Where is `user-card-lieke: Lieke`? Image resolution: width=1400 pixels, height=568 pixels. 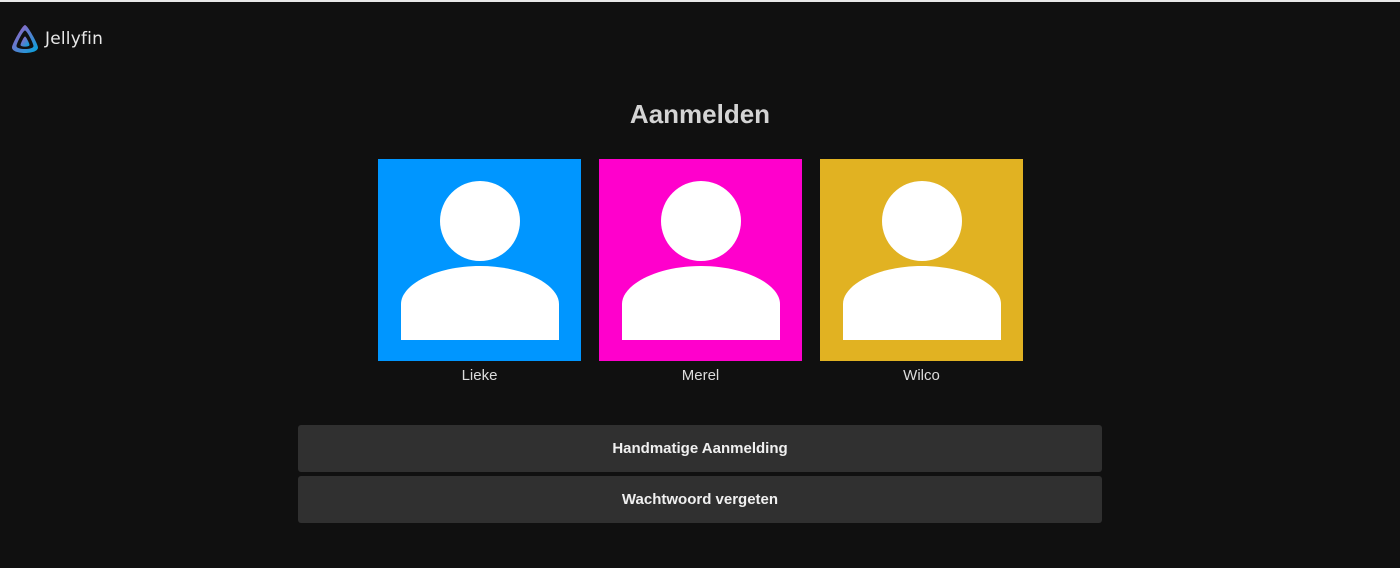 user-card-lieke: Lieke is located at coordinates (479, 271).